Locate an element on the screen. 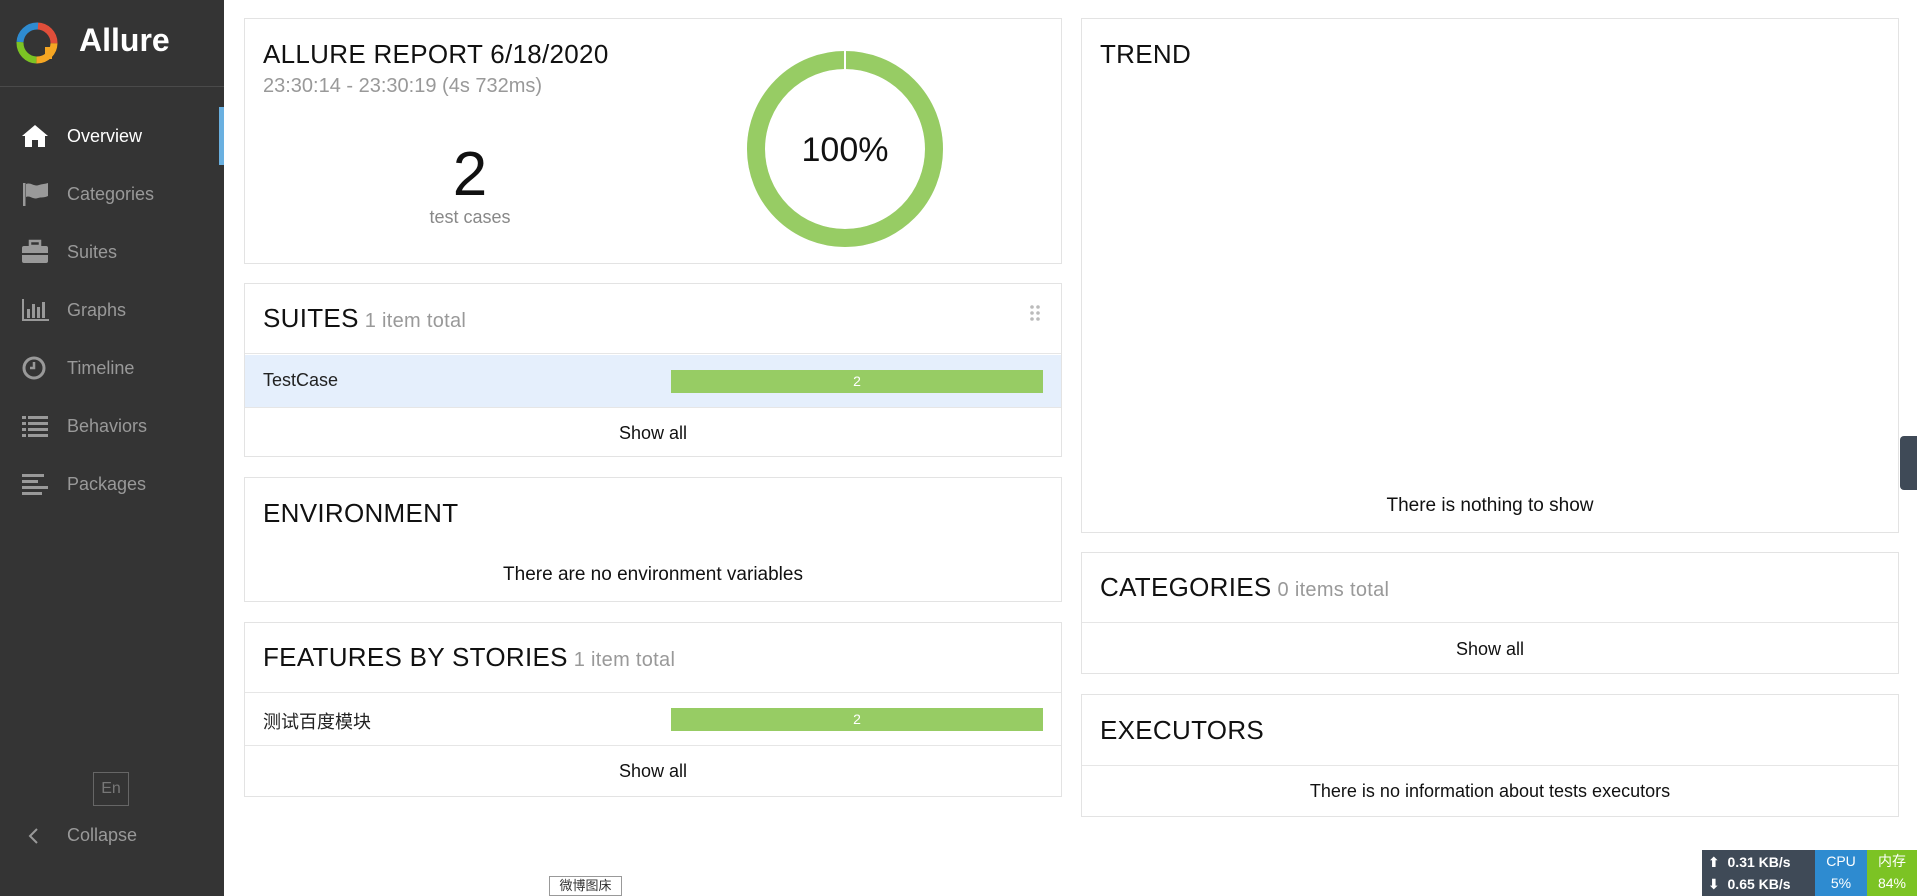  sidebar-item-label: Packages is located at coordinates (107, 483).